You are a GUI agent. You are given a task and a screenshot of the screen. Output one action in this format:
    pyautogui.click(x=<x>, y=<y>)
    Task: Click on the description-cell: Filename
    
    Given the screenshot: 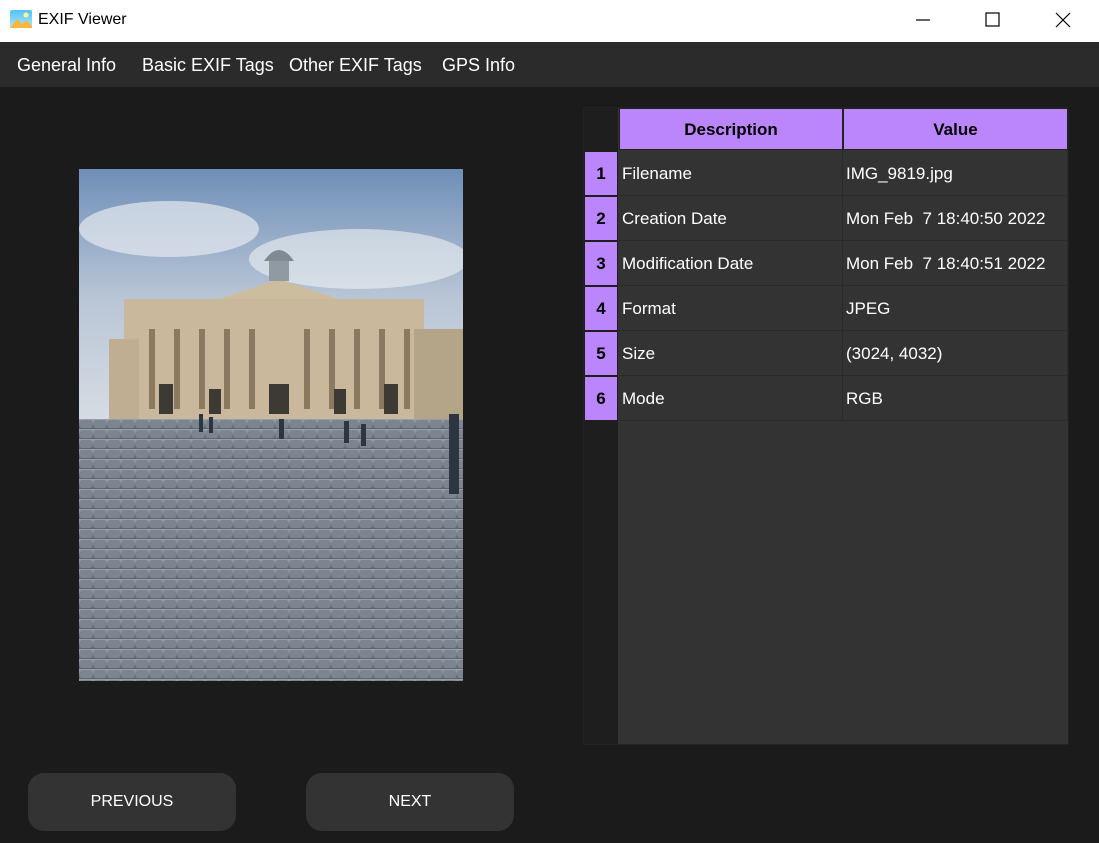 What is the action you would take?
    pyautogui.click(x=731, y=173)
    